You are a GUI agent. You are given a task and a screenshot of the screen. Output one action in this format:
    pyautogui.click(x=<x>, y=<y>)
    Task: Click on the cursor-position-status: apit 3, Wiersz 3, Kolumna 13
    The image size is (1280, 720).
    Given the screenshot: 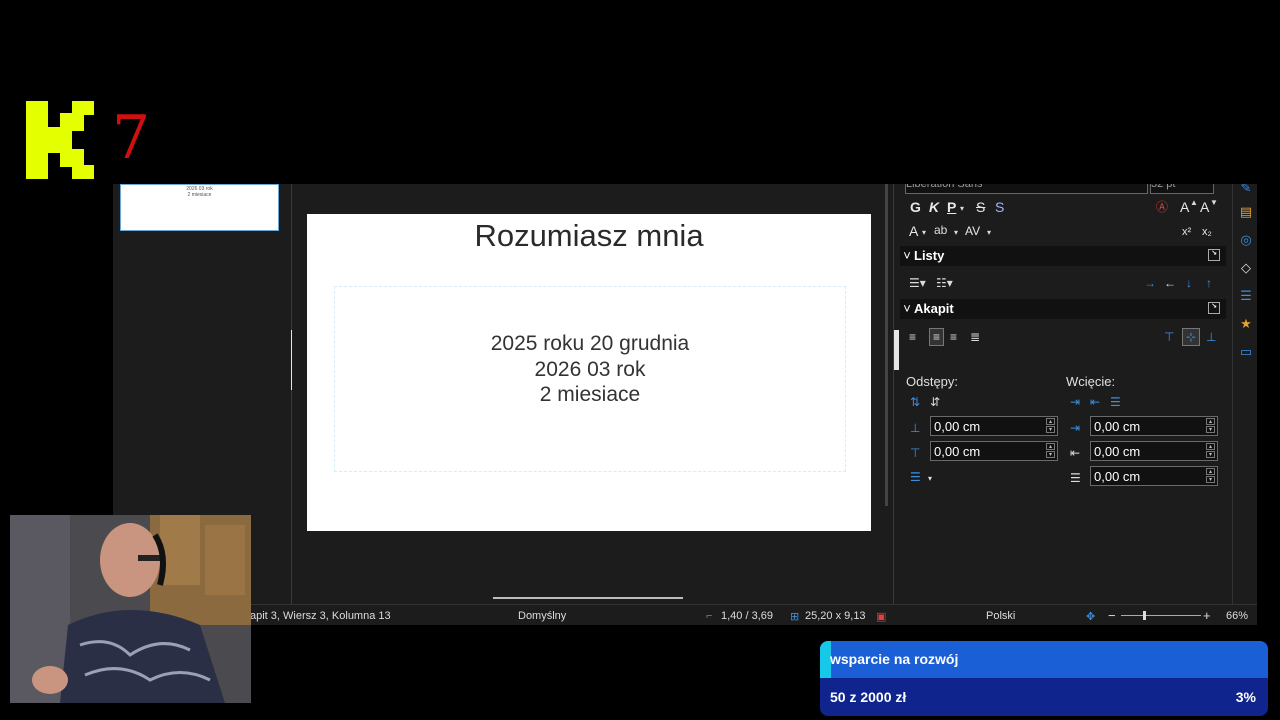 What is the action you would take?
    pyautogui.click(x=320, y=616)
    